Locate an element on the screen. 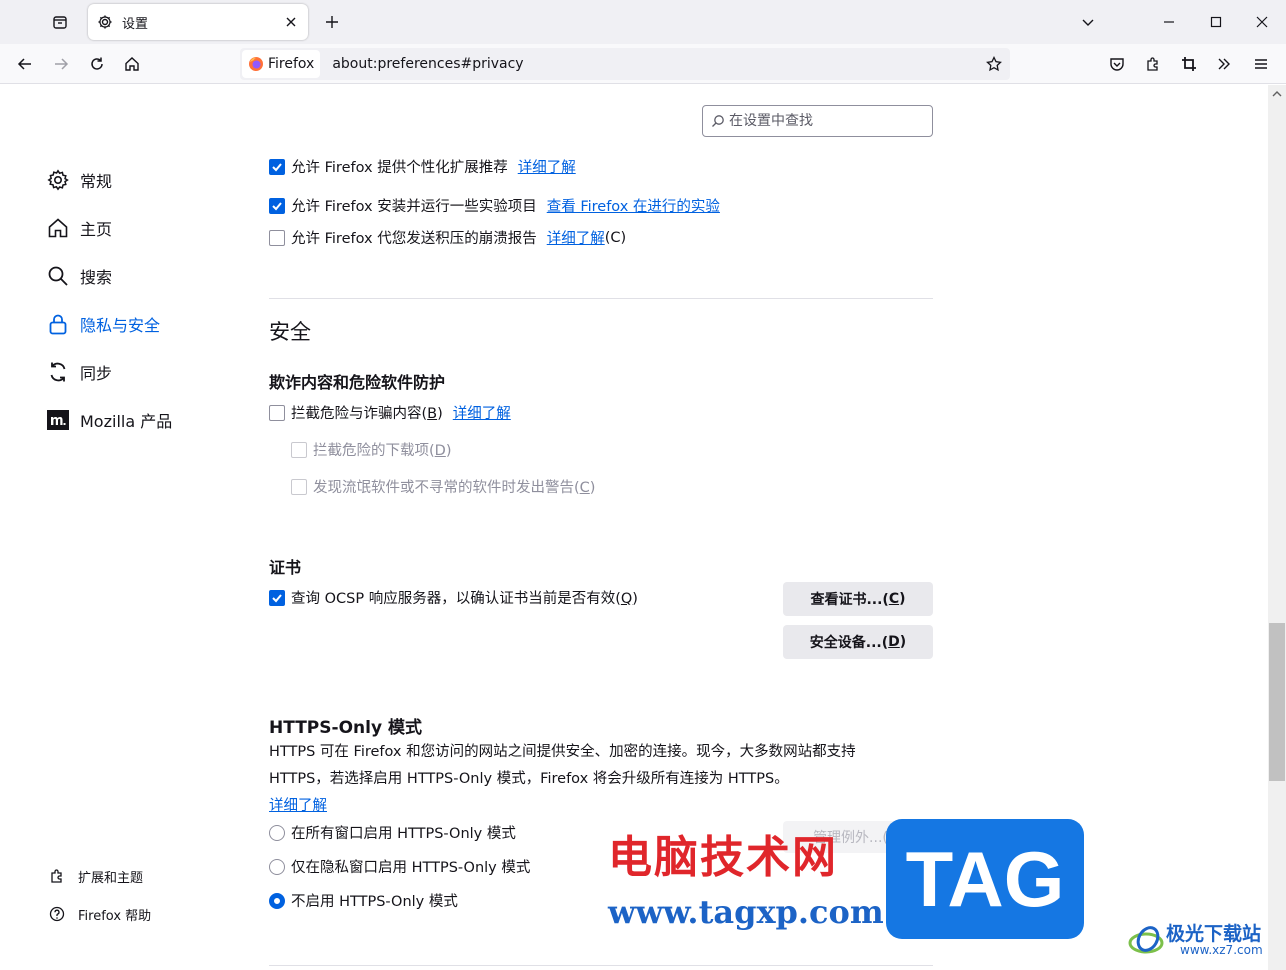  warn-unwanted-row: 发现流氓软件或不寻常的软件时发出警告(C) is located at coordinates (443, 486).